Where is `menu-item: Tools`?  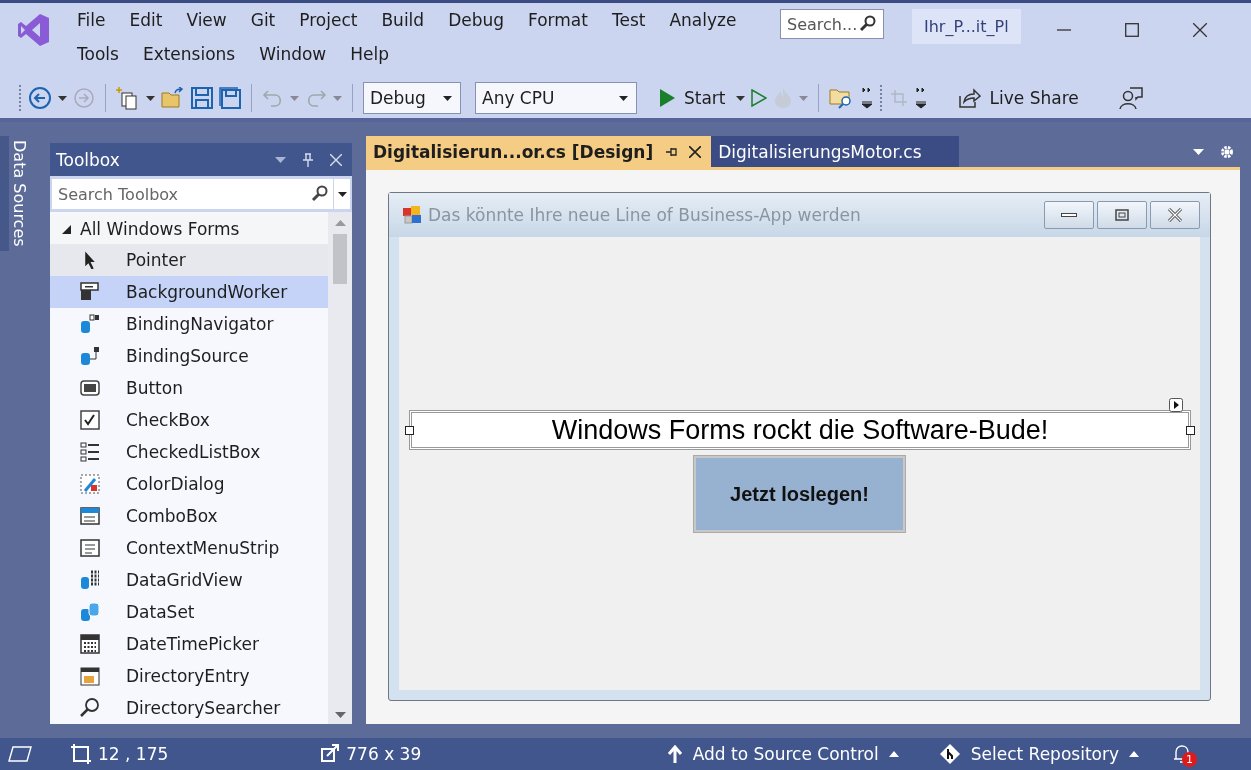
menu-item: Tools is located at coordinates (98, 54).